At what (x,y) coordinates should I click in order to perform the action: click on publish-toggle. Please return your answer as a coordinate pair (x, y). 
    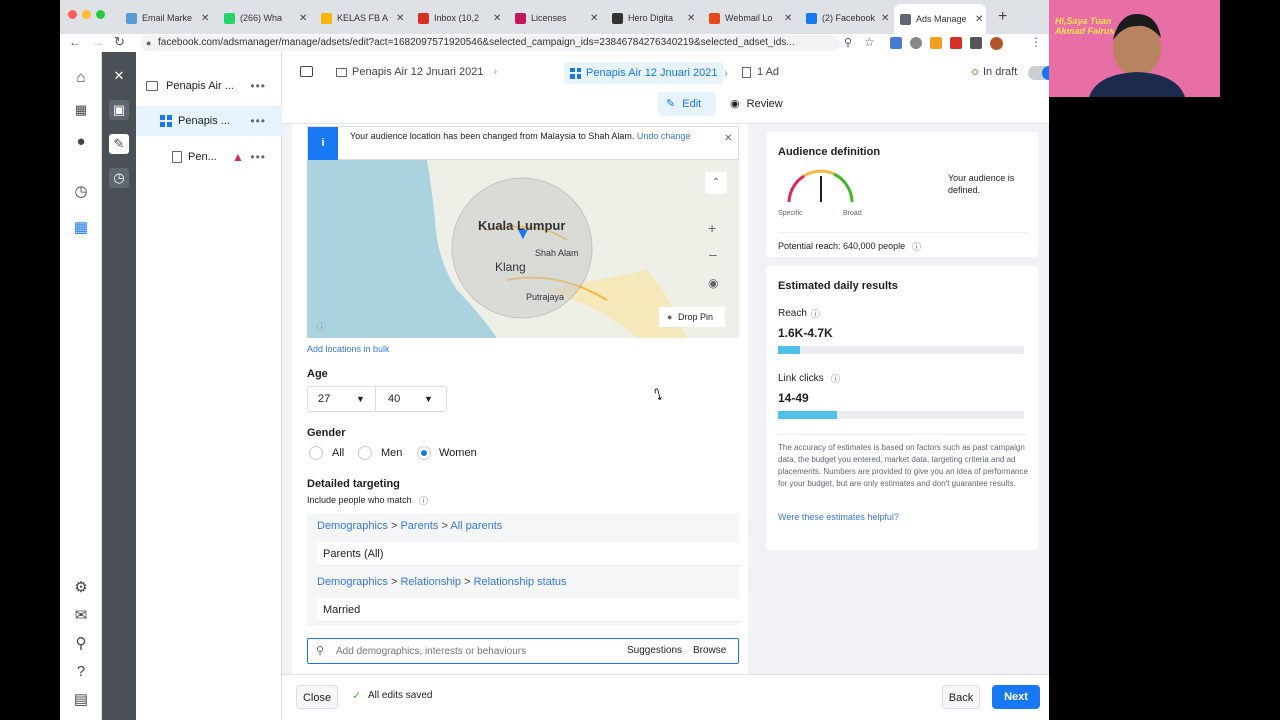
    Looking at the image, I should click on (1038, 73).